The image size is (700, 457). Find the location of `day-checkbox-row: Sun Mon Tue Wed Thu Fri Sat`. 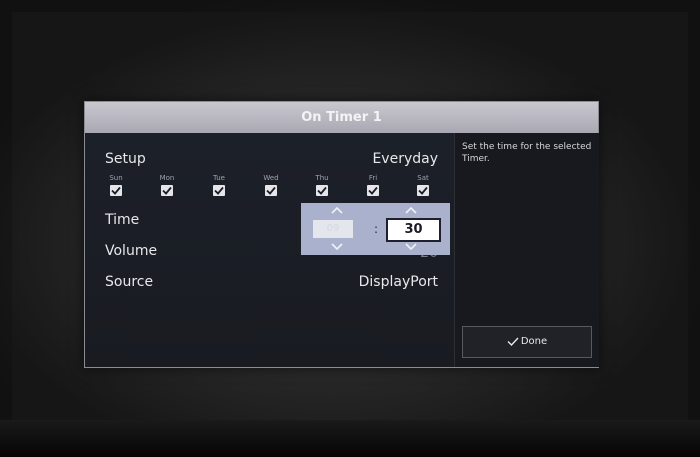

day-checkbox-row: Sun Mon Tue Wed Thu Fri Sat is located at coordinates (271, 189).